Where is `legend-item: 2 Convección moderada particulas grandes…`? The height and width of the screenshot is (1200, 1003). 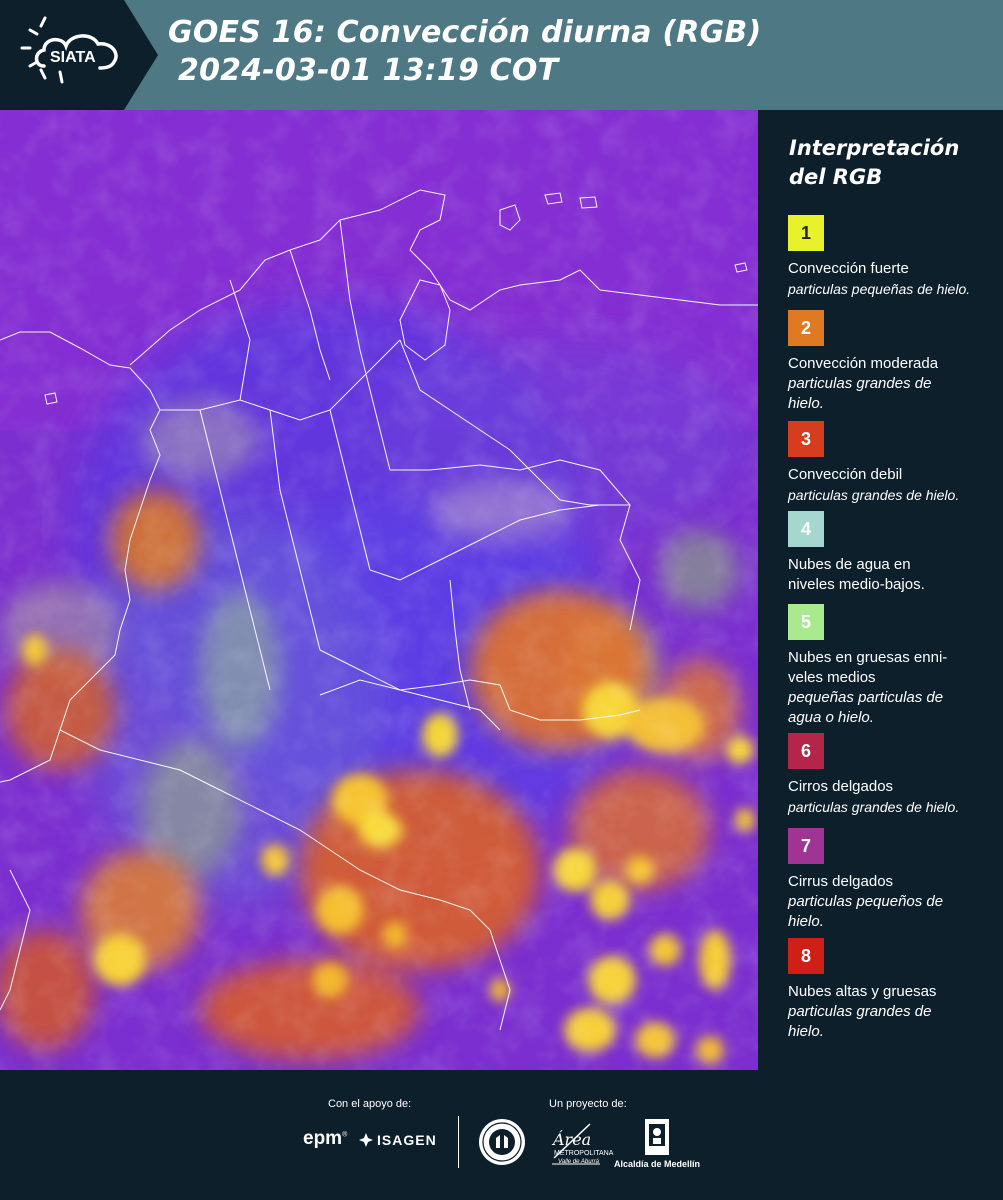 legend-item: 2 Convección moderada particulas grandes… is located at coordinates (893, 362).